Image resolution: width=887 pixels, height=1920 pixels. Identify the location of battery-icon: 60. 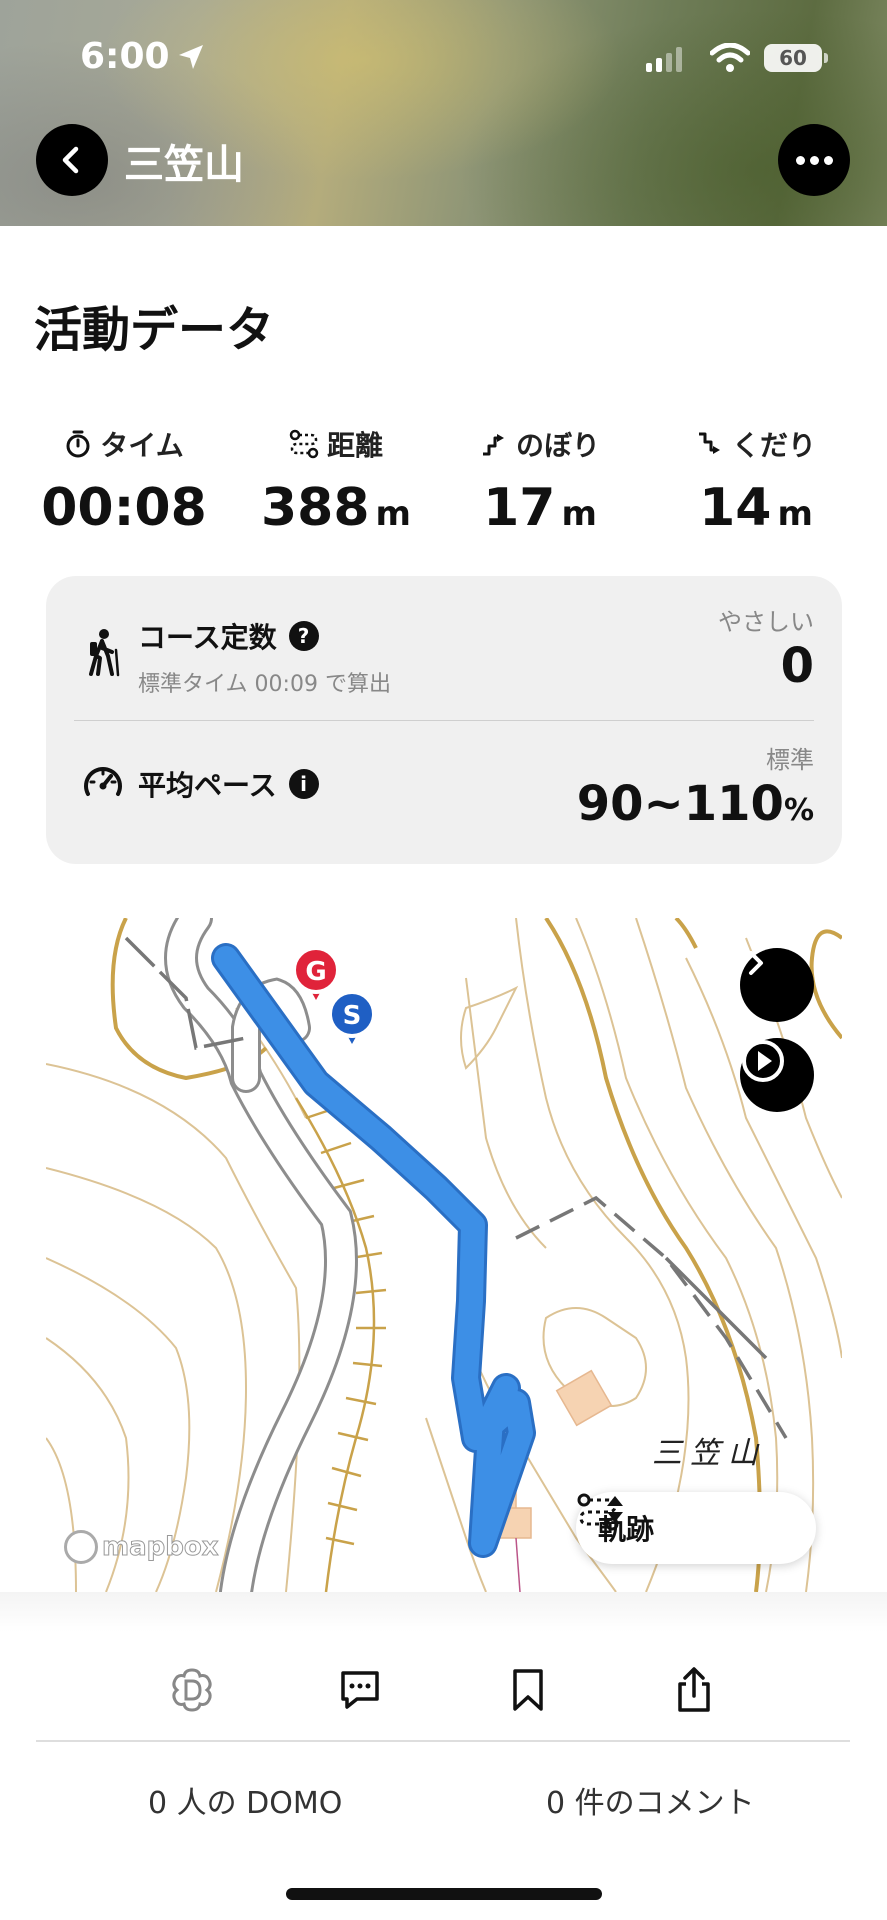
(793, 58).